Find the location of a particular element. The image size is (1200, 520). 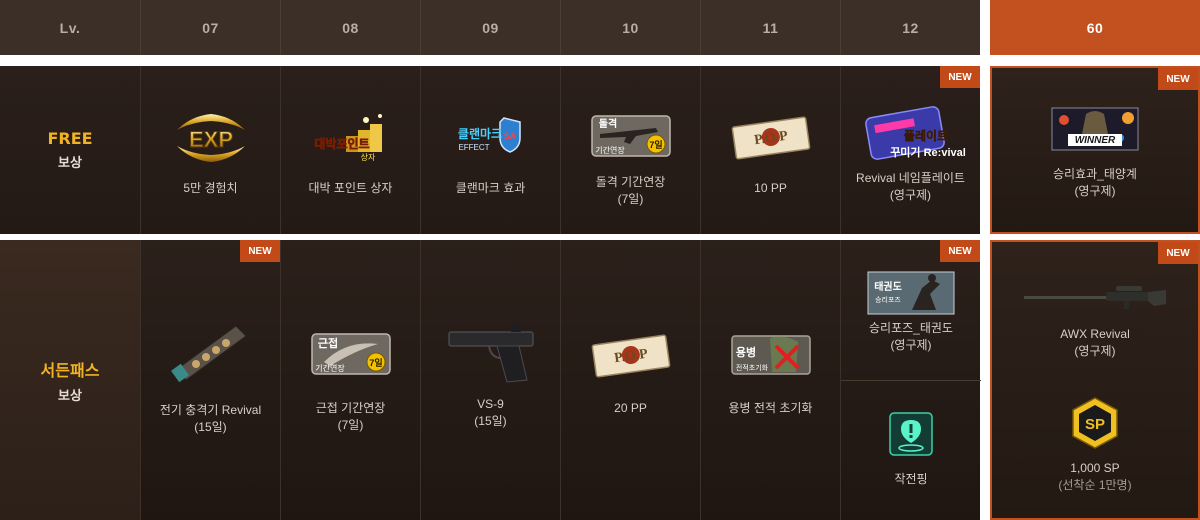

free-reward-lv11: P.O.P 10 PP is located at coordinates (770, 150).